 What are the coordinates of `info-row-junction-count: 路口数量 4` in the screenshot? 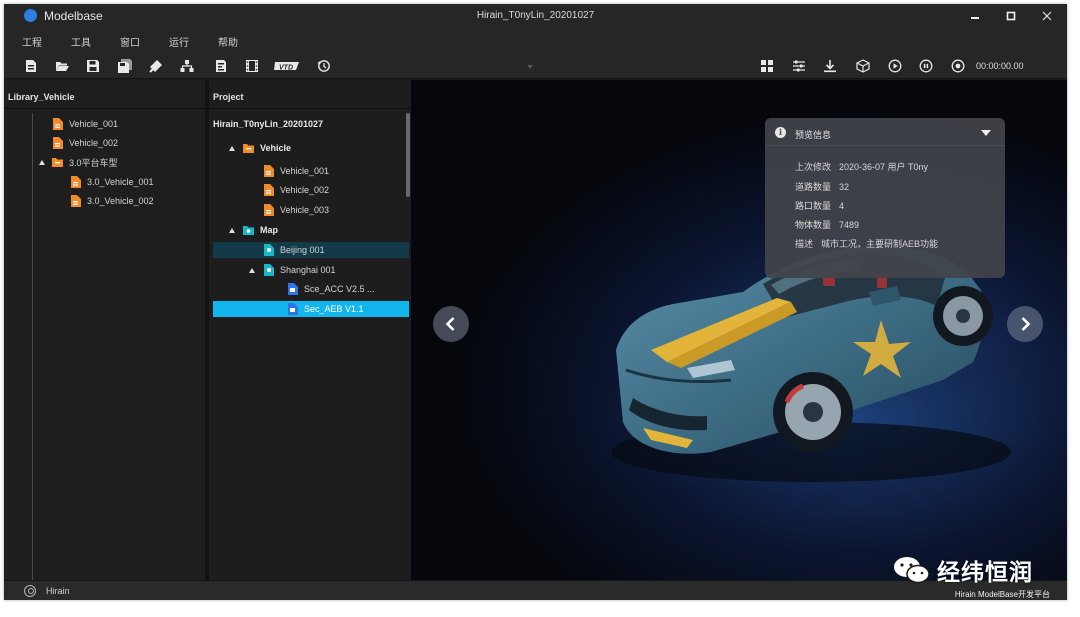 It's located at (819, 205).